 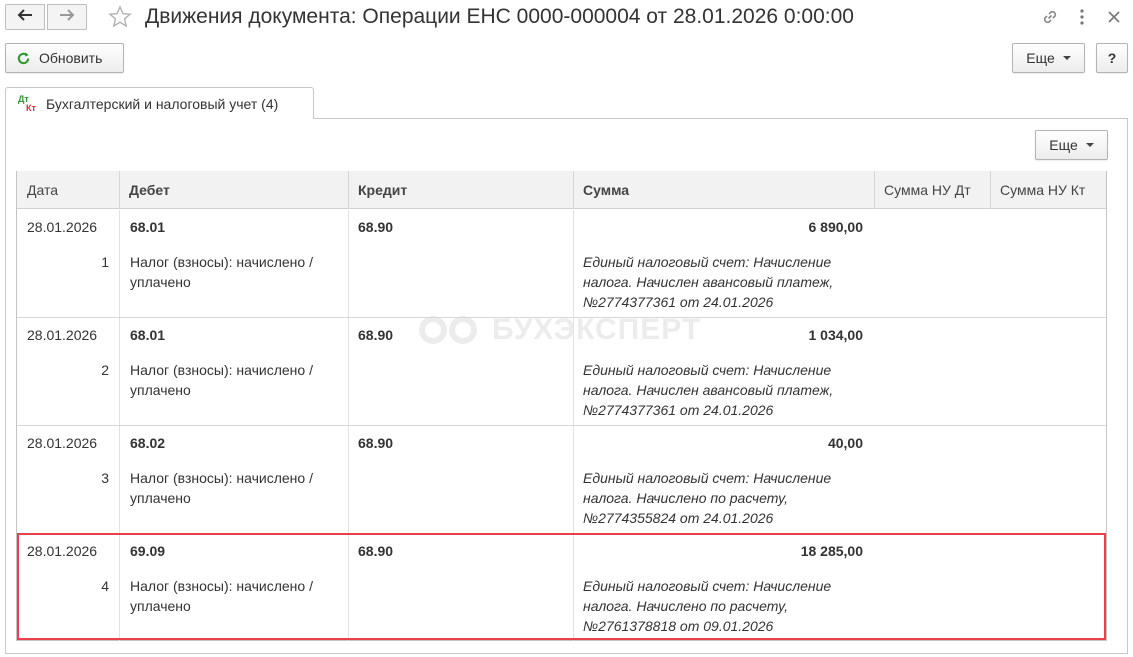 What do you see at coordinates (836, 335) in the screenshot?
I see `row-sum: 1 034,00` at bounding box center [836, 335].